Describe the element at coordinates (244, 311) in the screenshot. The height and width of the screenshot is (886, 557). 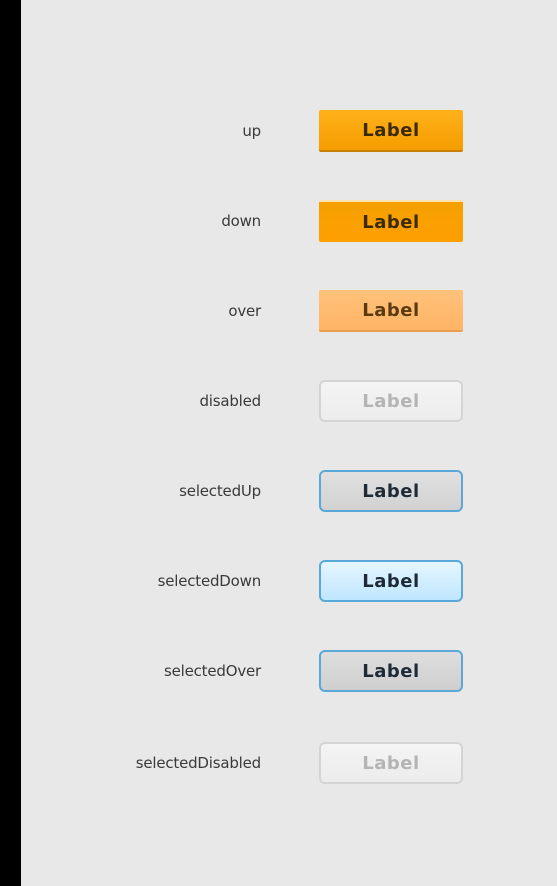
I see `state-label-over: over` at that location.